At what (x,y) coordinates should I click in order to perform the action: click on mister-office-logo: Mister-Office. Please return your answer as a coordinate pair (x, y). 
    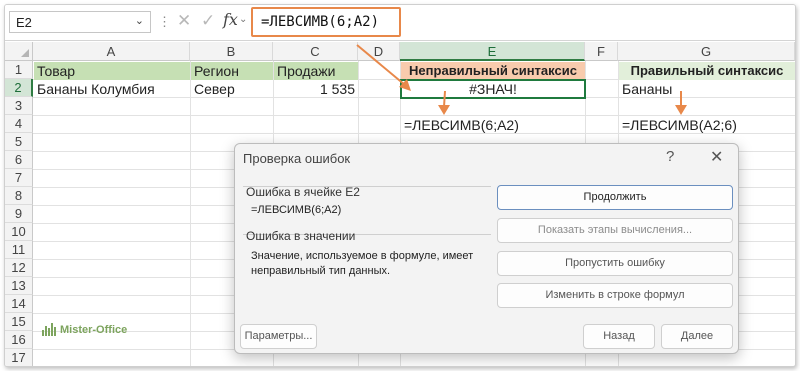
    Looking at the image, I should click on (84, 329).